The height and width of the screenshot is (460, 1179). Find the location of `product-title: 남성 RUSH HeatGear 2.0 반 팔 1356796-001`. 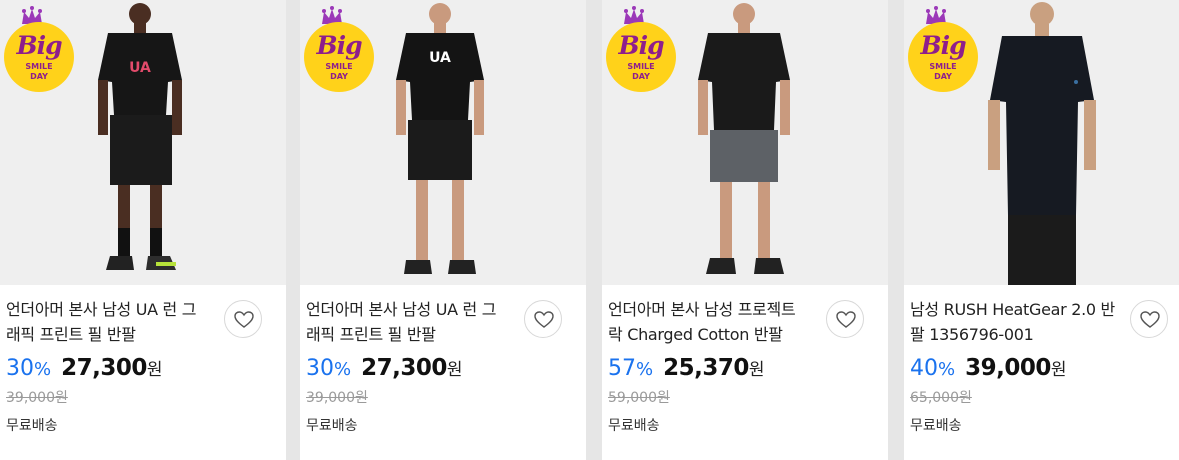

product-title: 남성 RUSH HeatGear 2.0 반 팔 1356796-001 is located at coordinates (1015, 322).